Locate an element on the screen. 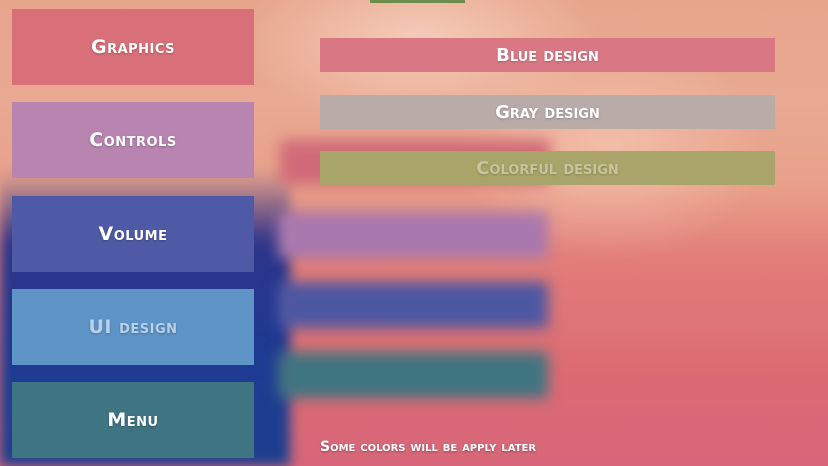  option-label: Gray design is located at coordinates (547, 112).